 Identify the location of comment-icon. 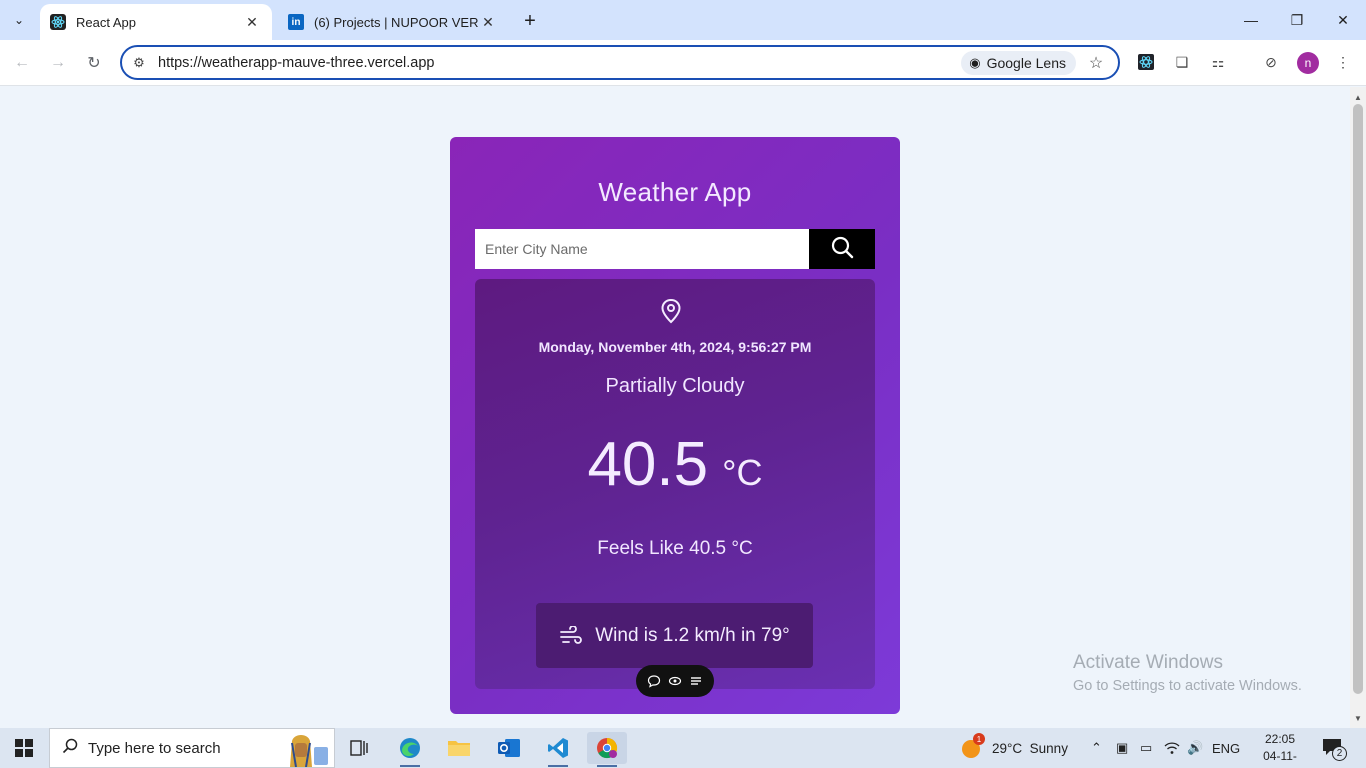
(654, 681).